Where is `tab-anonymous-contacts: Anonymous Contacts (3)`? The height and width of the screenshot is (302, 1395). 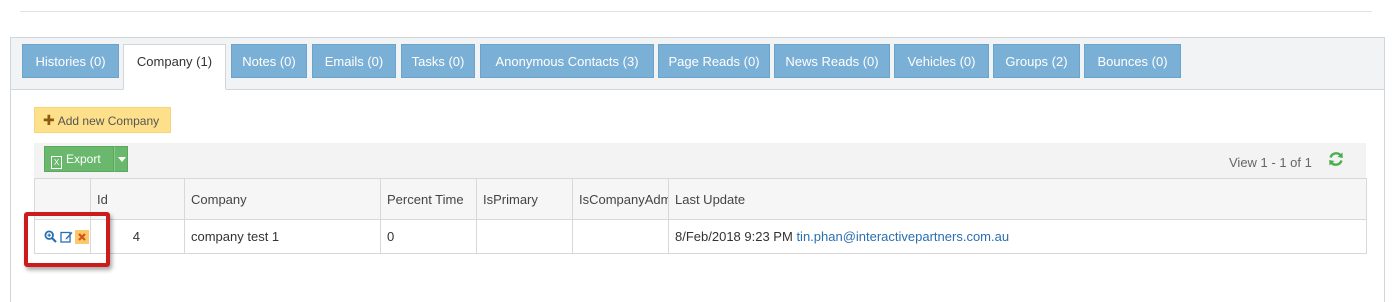
tab-anonymous-contacts: Anonymous Contacts (3) is located at coordinates (567, 61).